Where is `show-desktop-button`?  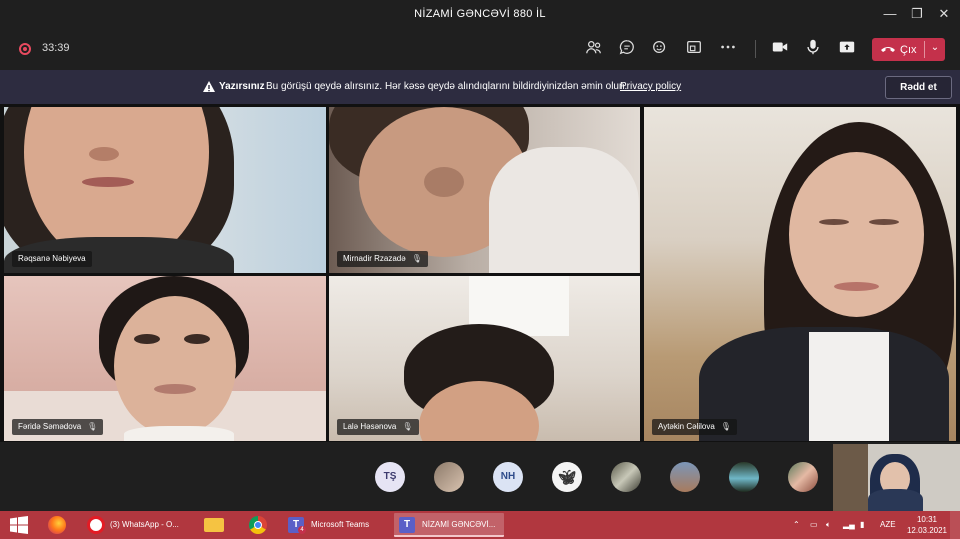
show-desktop-button is located at coordinates (955, 525).